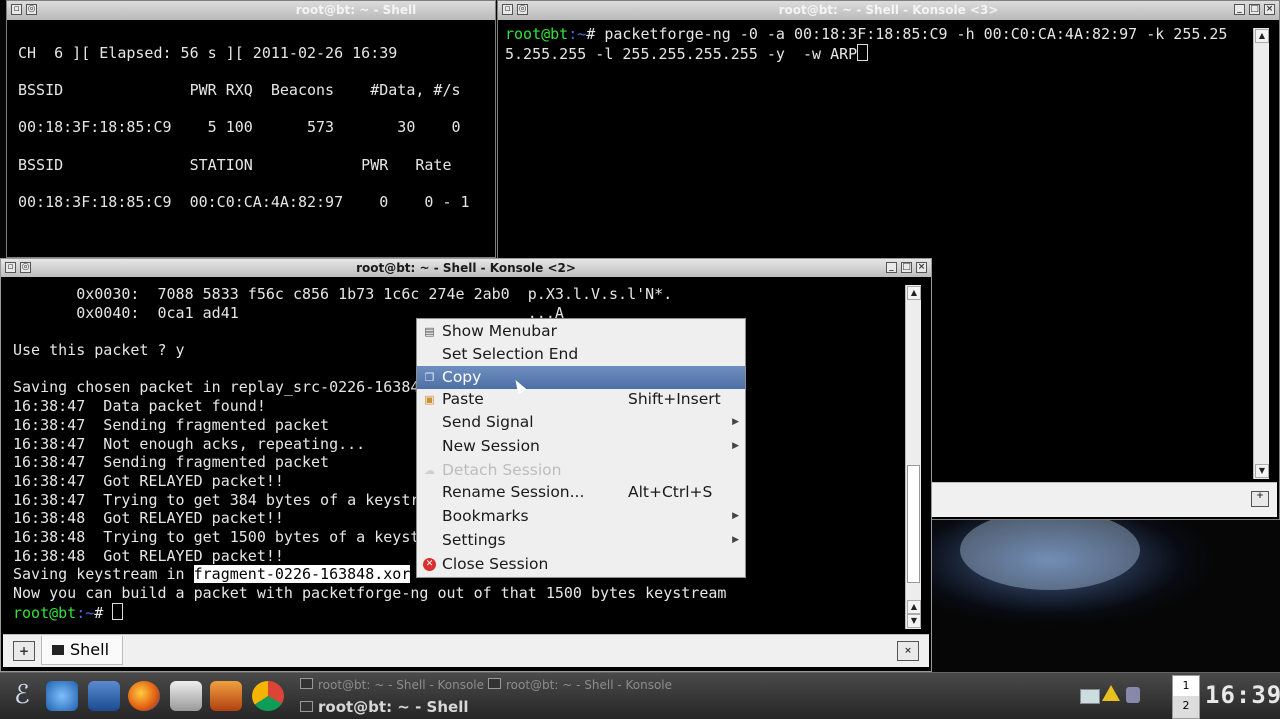 The height and width of the screenshot is (719, 1280). What do you see at coordinates (466, 650) in the screenshot?
I see `tab-bar: + Shell ×` at bounding box center [466, 650].